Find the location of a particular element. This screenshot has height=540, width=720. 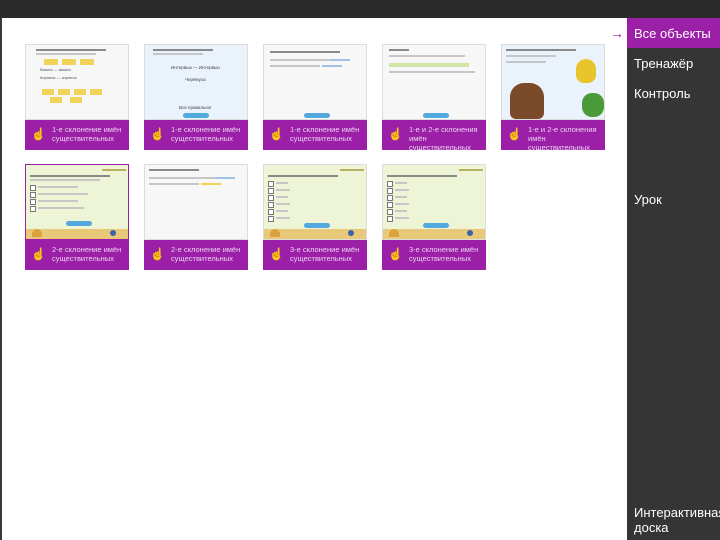

object-card: ☝ 1-е склонение имён существительных is located at coordinates (315, 97).